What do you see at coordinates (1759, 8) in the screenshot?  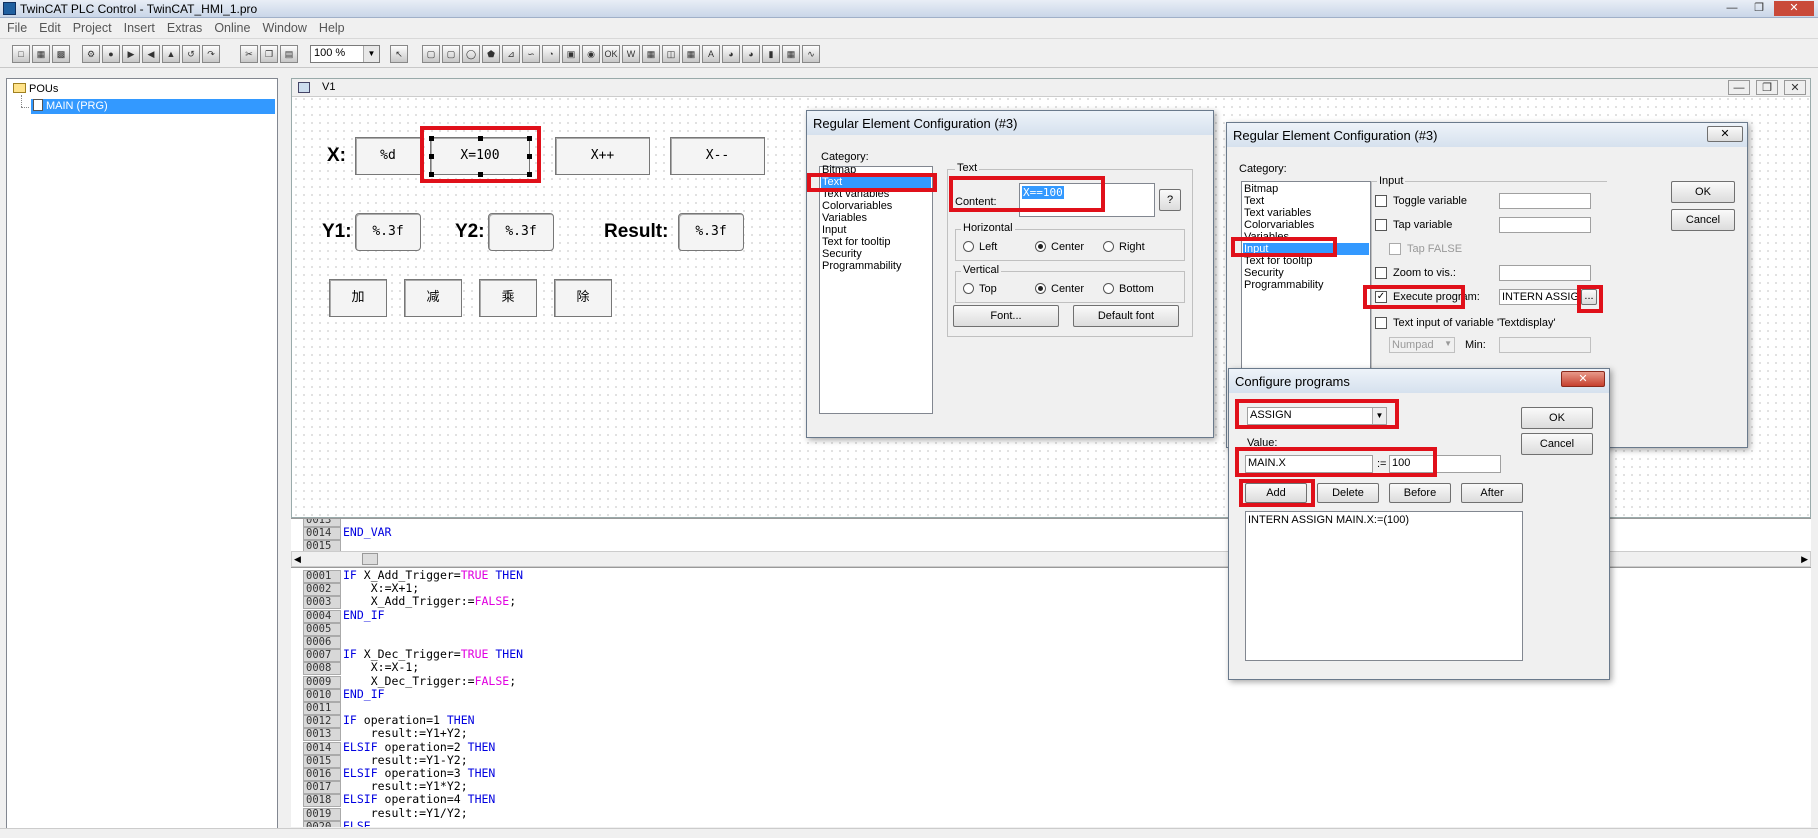 I see `restore-button: ❐` at bounding box center [1759, 8].